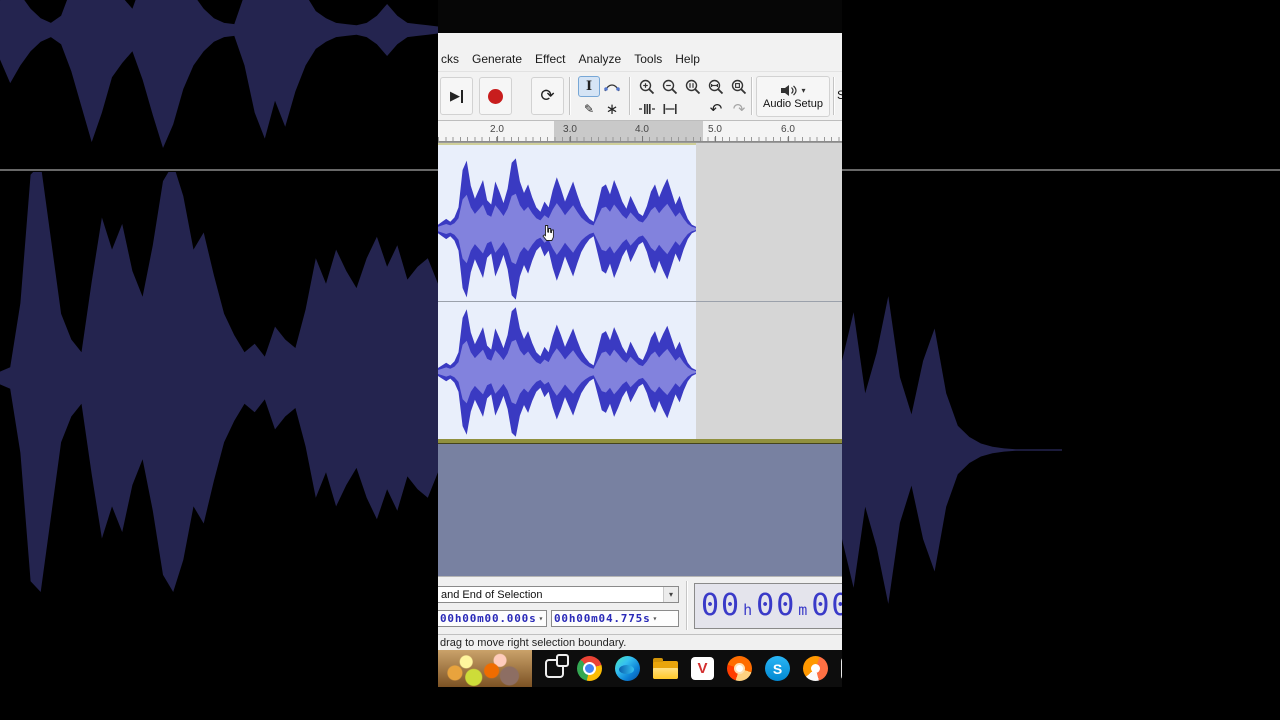  What do you see at coordinates (777, 668) in the screenshot?
I see `taskbar-icon-skype: S` at bounding box center [777, 668].